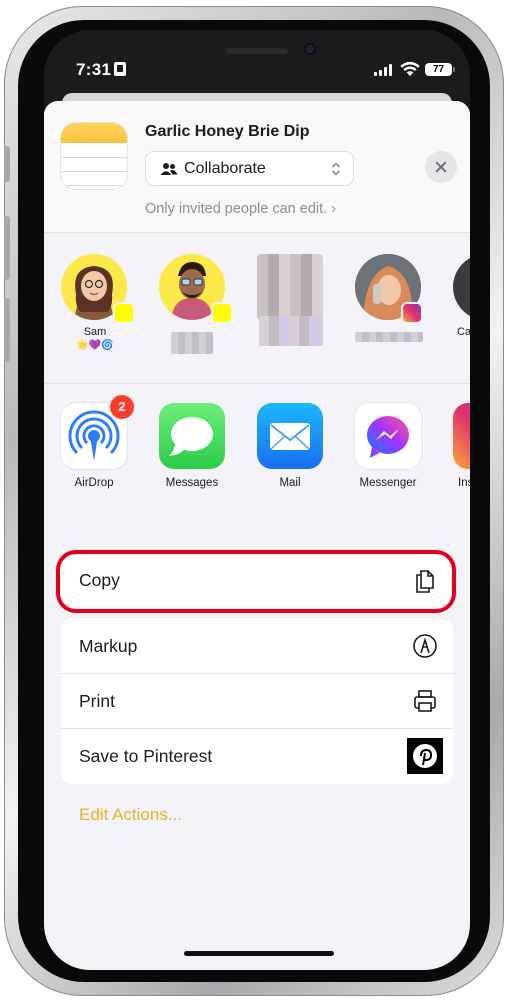  Describe the element at coordinates (425, 756) in the screenshot. I see `pinterest-icon` at that location.